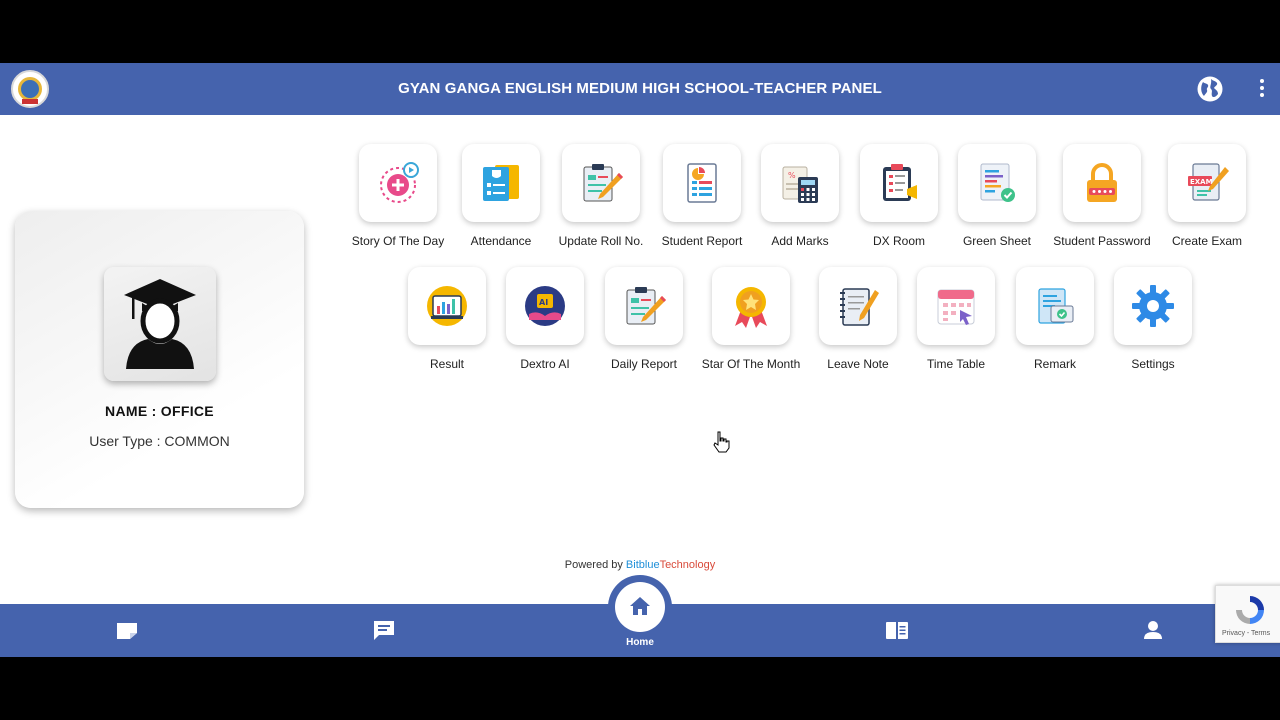  I want to click on tile-leave-note: Leave Note, so click(858, 319).